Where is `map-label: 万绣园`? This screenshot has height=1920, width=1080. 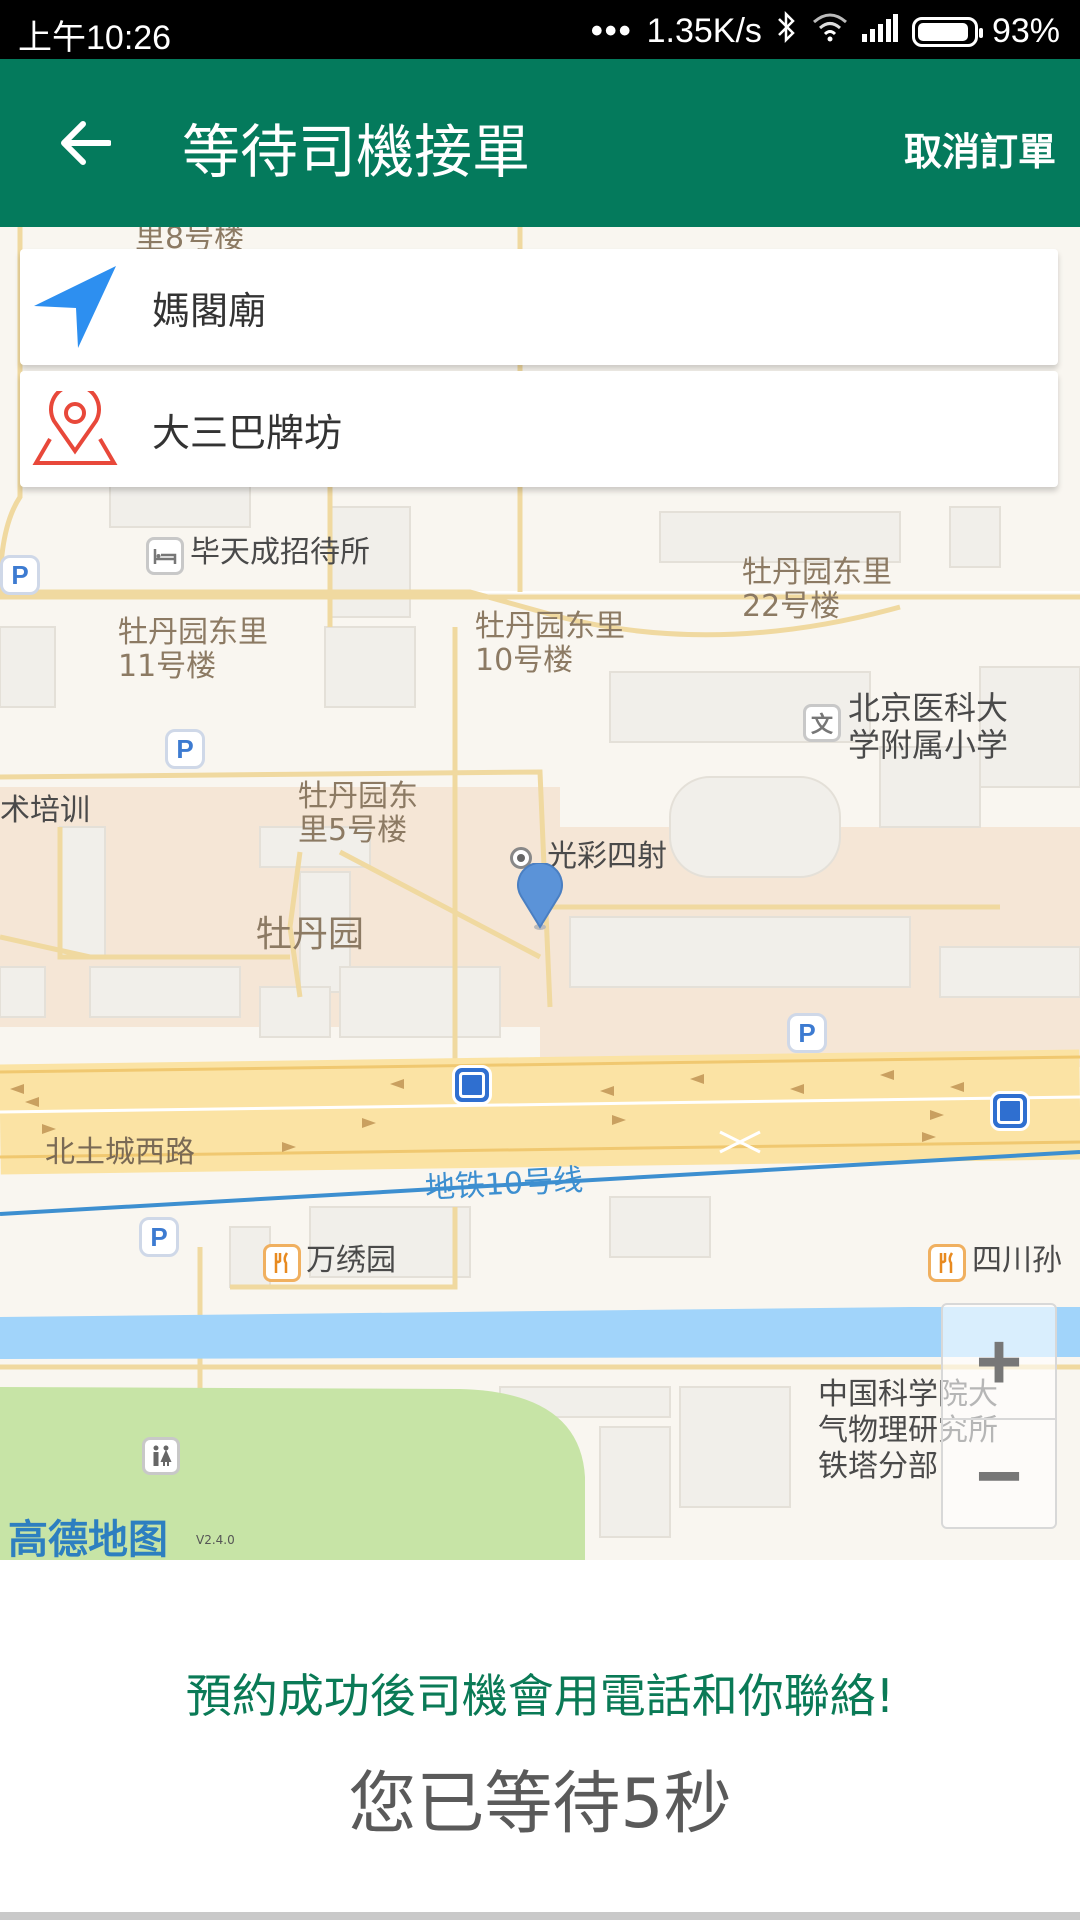 map-label: 万绣园 is located at coordinates (351, 1260).